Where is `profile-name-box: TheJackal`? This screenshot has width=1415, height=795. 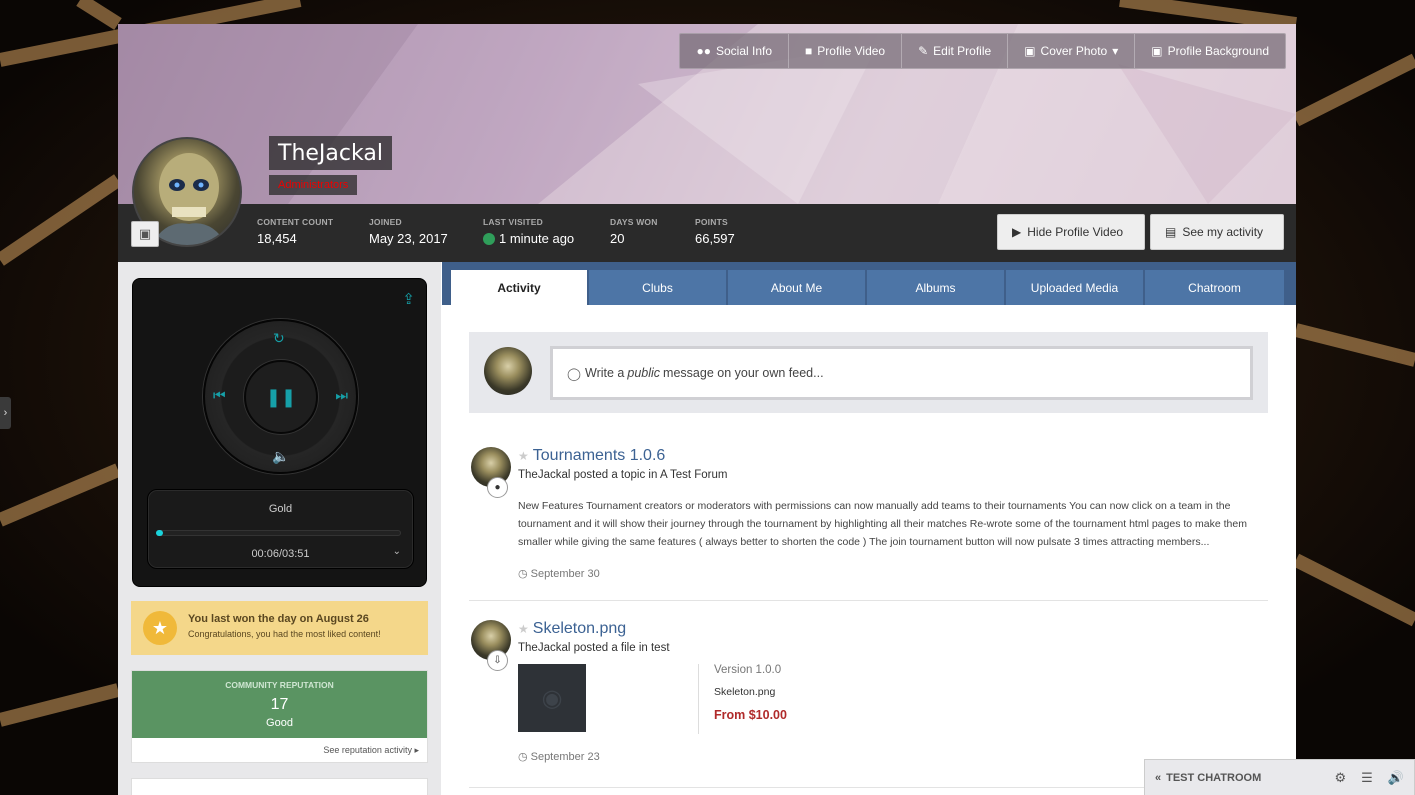
profile-name-box: TheJackal is located at coordinates (330, 153).